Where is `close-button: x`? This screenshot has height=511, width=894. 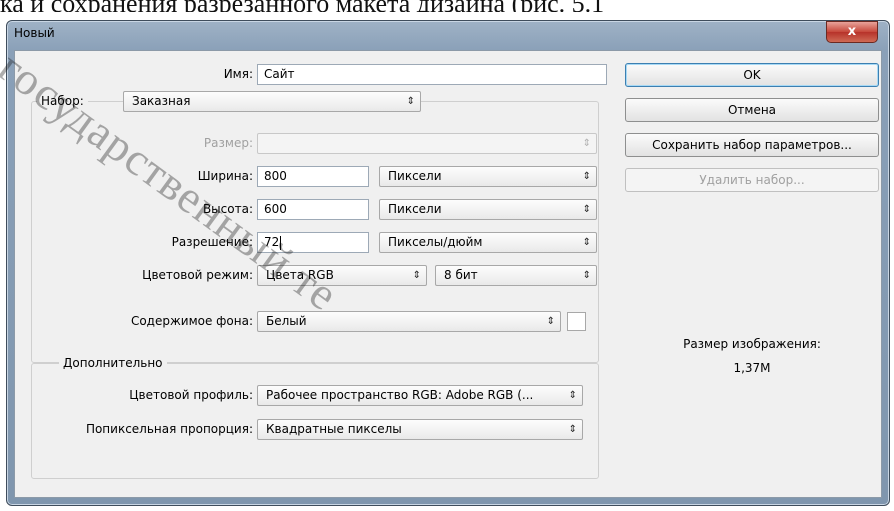 close-button: x is located at coordinates (852, 32).